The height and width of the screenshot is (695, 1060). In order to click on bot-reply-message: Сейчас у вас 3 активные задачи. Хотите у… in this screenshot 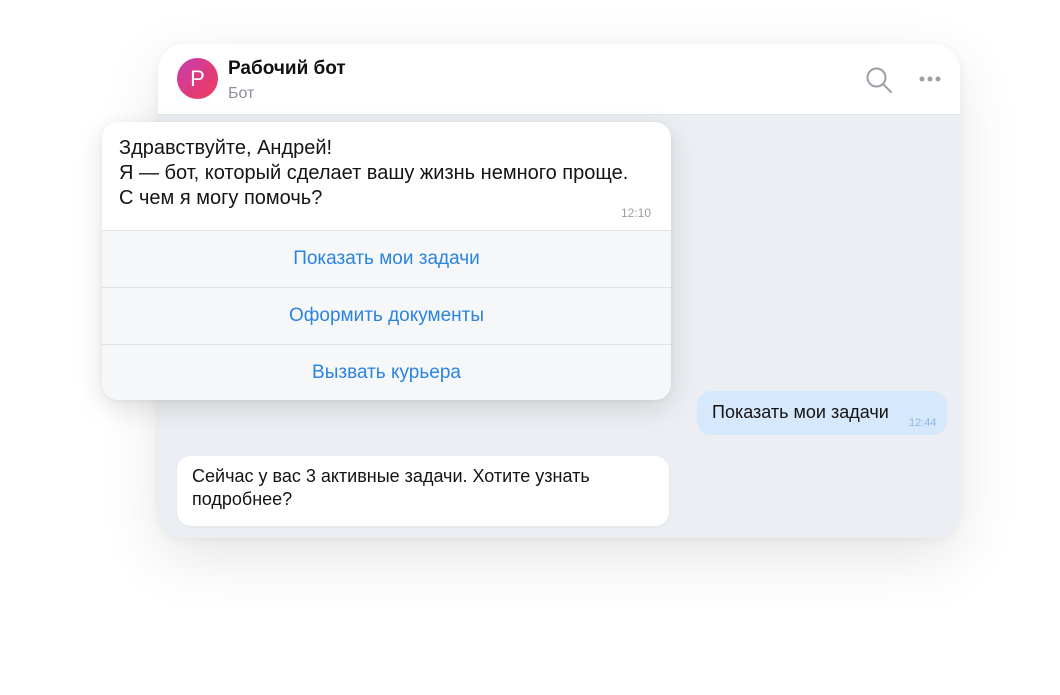, I will do `click(423, 491)`.